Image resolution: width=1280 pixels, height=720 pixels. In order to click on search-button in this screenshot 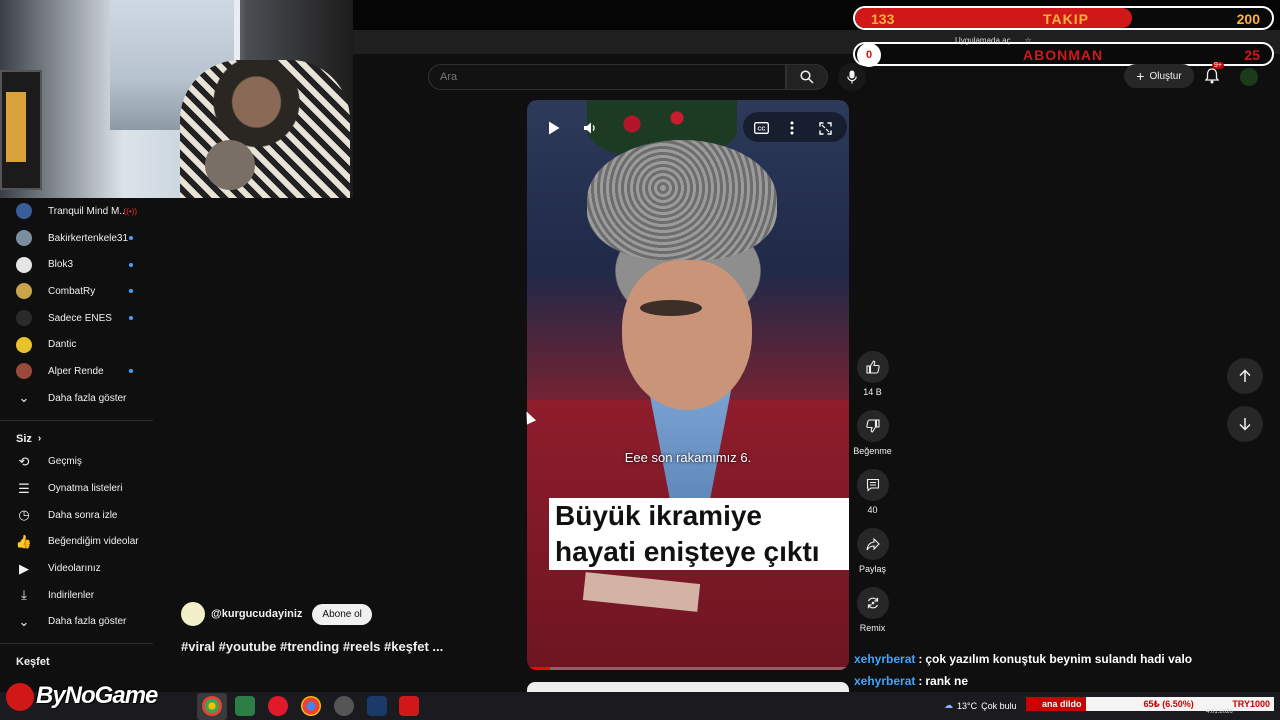, I will do `click(807, 77)`.